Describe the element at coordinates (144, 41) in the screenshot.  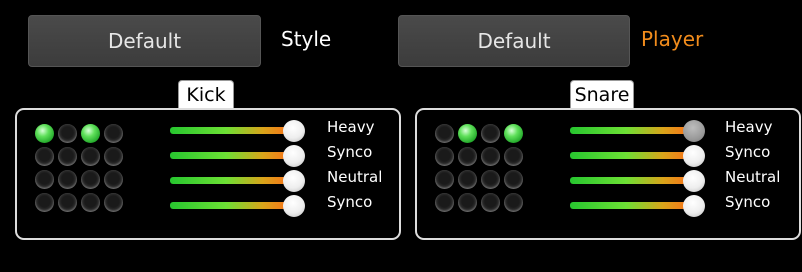
I see `style-default-button: Default` at that location.